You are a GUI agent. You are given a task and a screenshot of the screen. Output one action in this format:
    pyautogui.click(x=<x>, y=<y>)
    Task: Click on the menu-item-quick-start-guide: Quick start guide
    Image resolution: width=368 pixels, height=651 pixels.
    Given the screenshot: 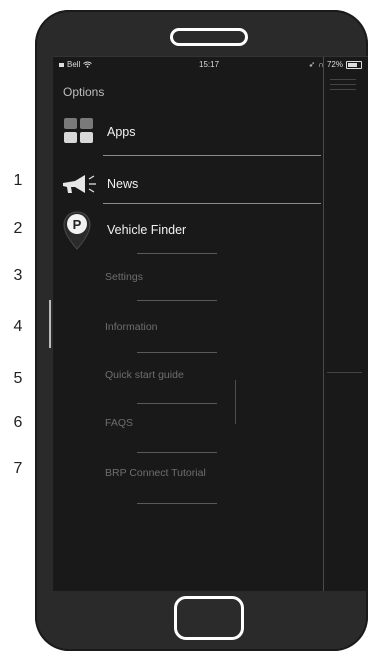 What is the action you would take?
    pyautogui.click(x=188, y=379)
    